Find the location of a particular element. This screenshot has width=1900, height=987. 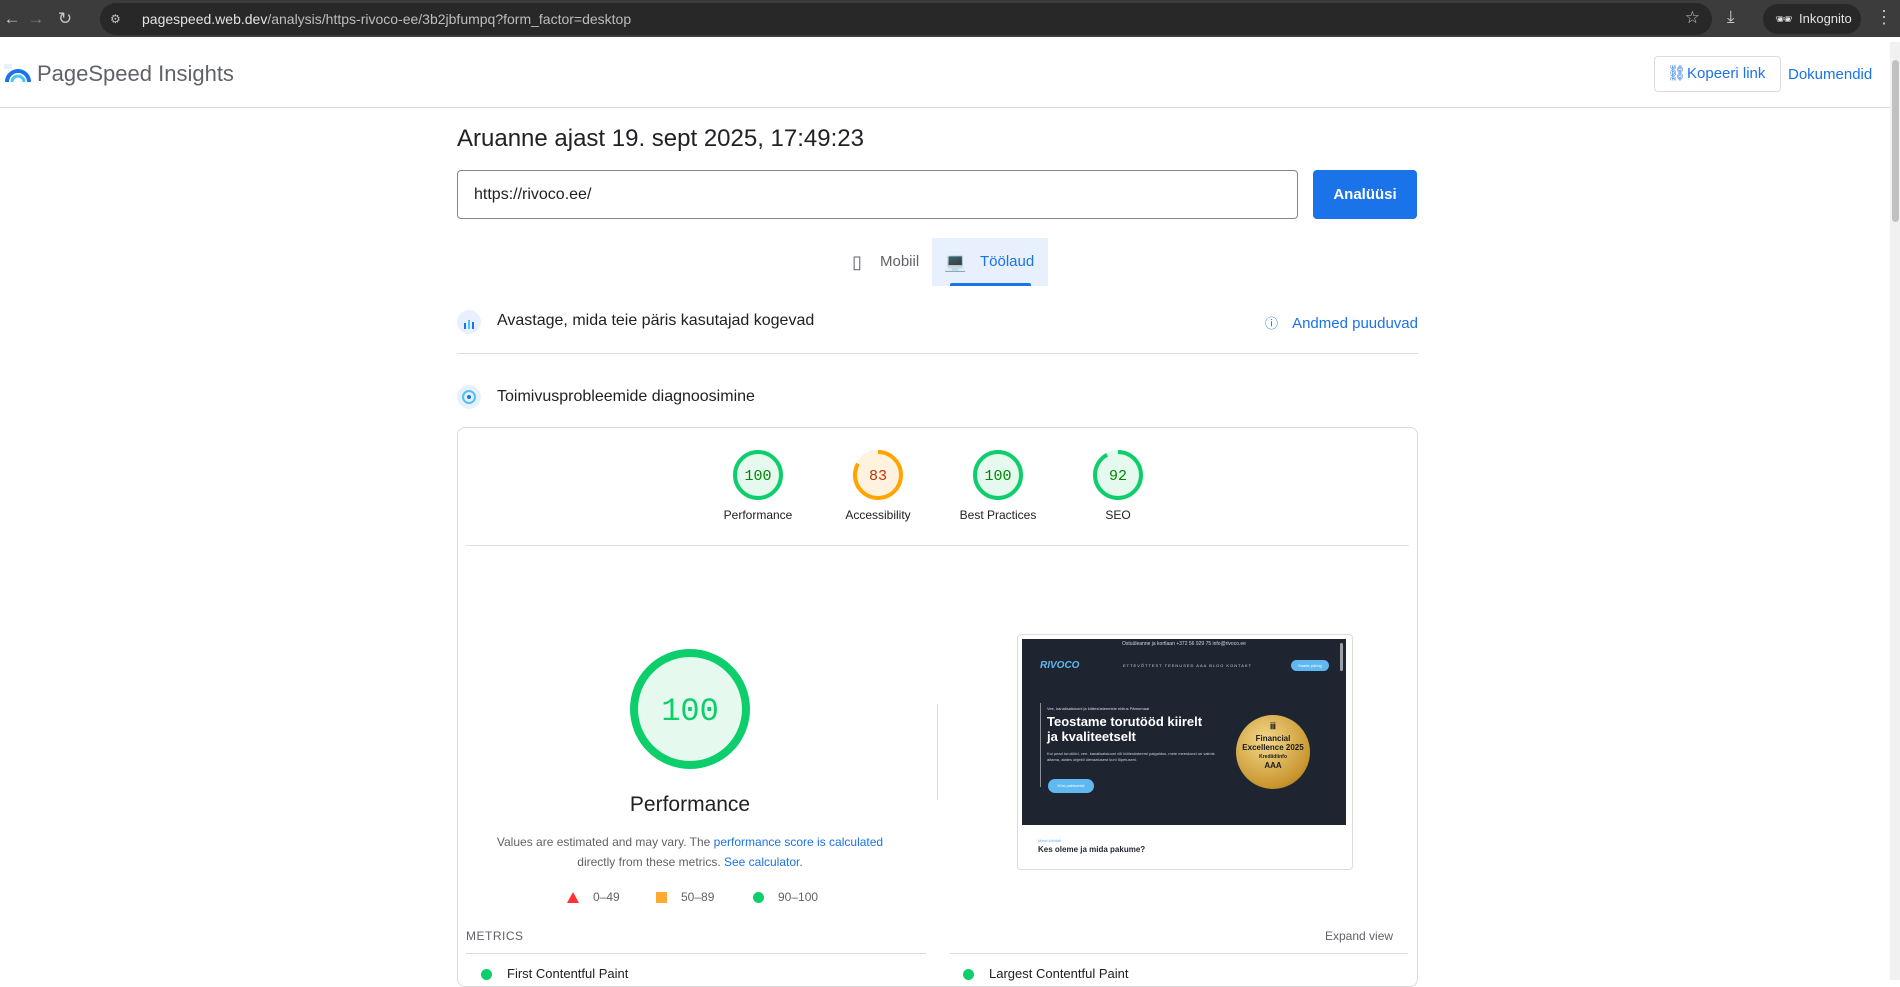

fail-triangle-icon is located at coordinates (573, 898).